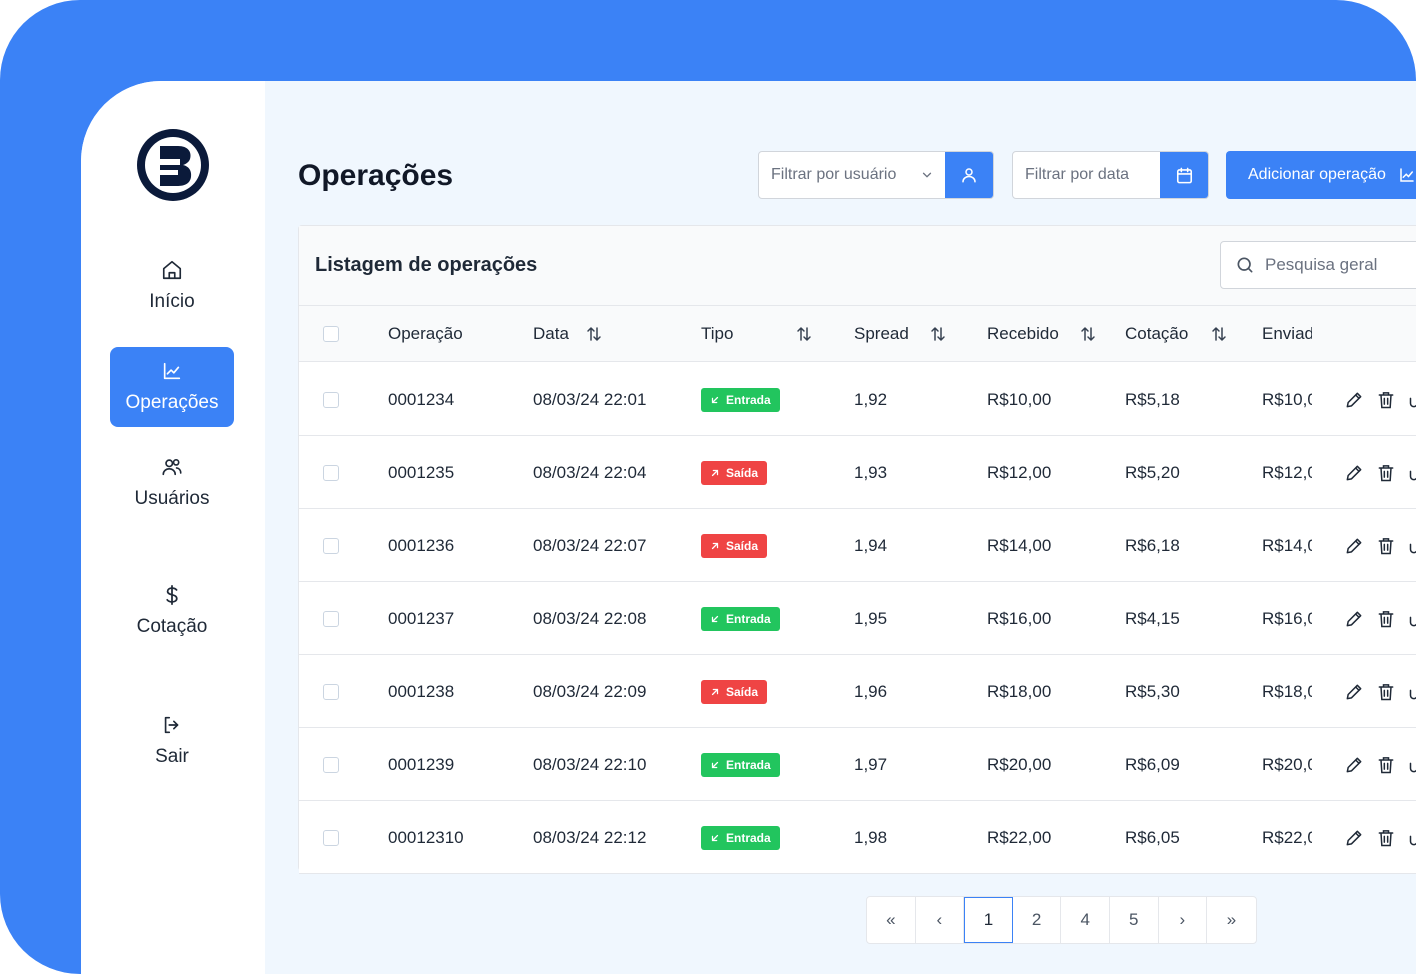  What do you see at coordinates (171, 725) in the screenshot?
I see `logout-icon` at bounding box center [171, 725].